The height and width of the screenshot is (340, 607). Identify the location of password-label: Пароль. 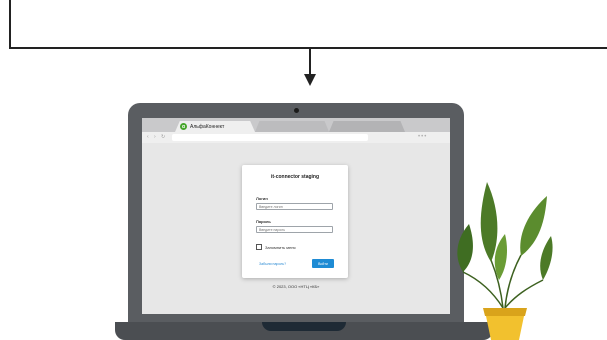
(263, 221).